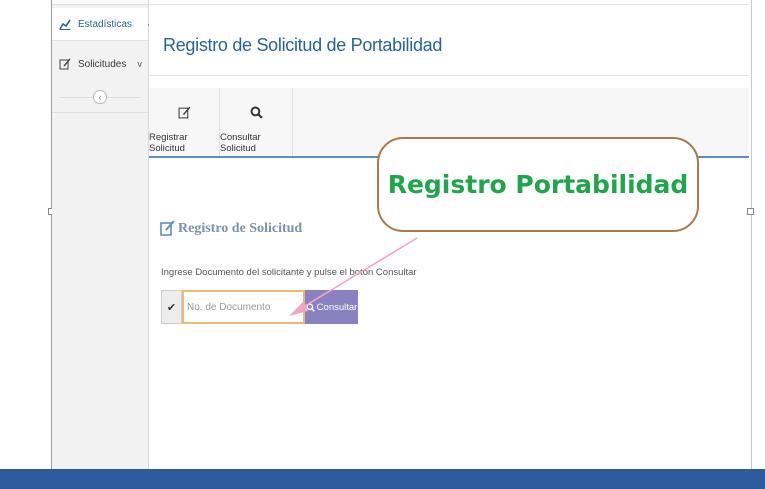 The width and height of the screenshot is (765, 489). Describe the element at coordinates (337, 307) in the screenshot. I see `consultar-button-label: Consultar` at that location.